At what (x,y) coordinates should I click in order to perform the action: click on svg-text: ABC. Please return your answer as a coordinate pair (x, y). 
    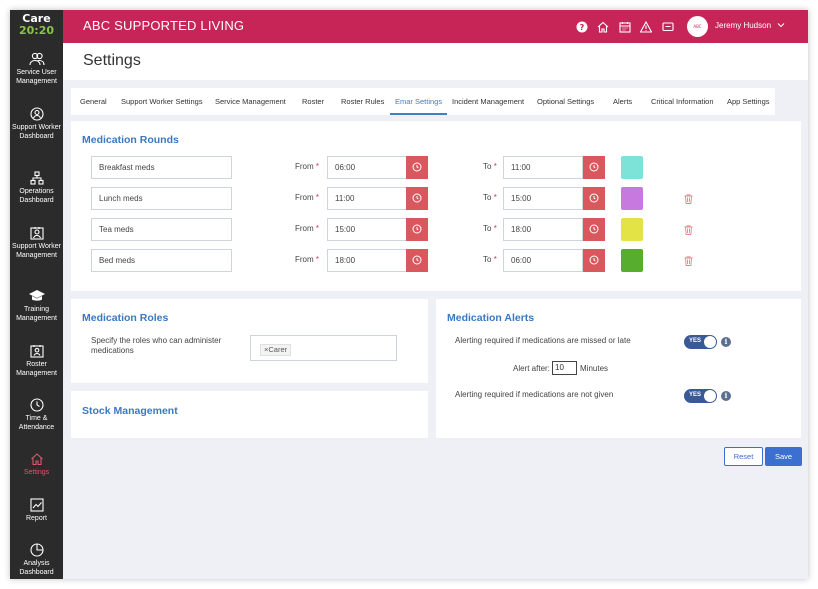
    Looking at the image, I should click on (697, 26).